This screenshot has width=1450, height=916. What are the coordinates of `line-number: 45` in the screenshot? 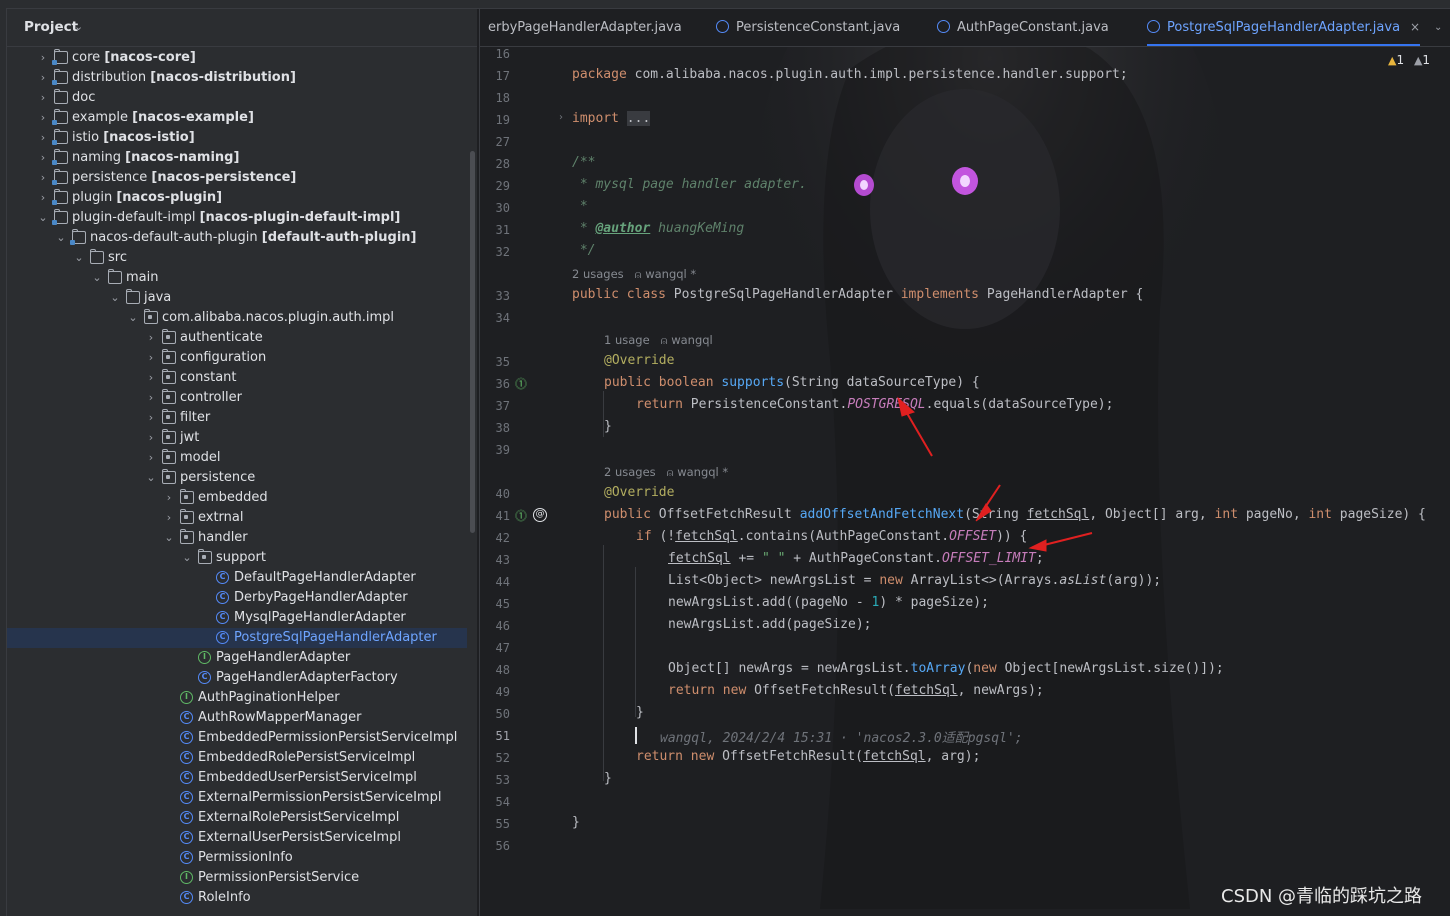 It's located at (495, 604).